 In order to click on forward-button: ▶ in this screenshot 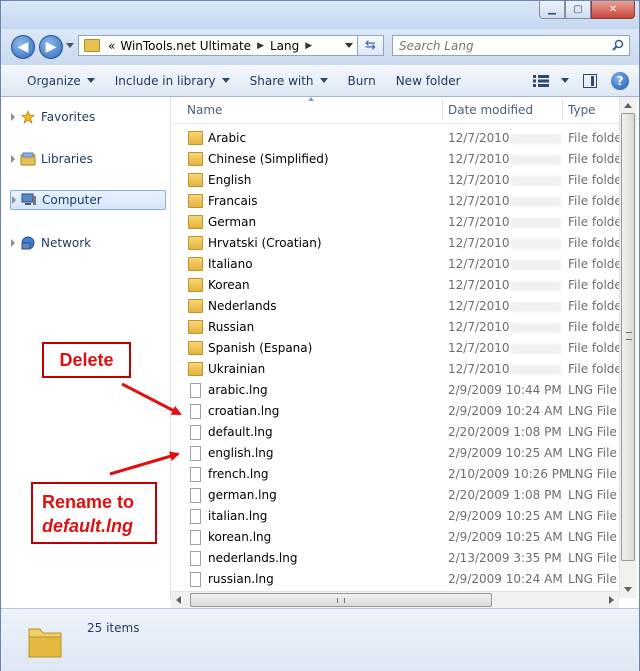, I will do `click(51, 47)`.